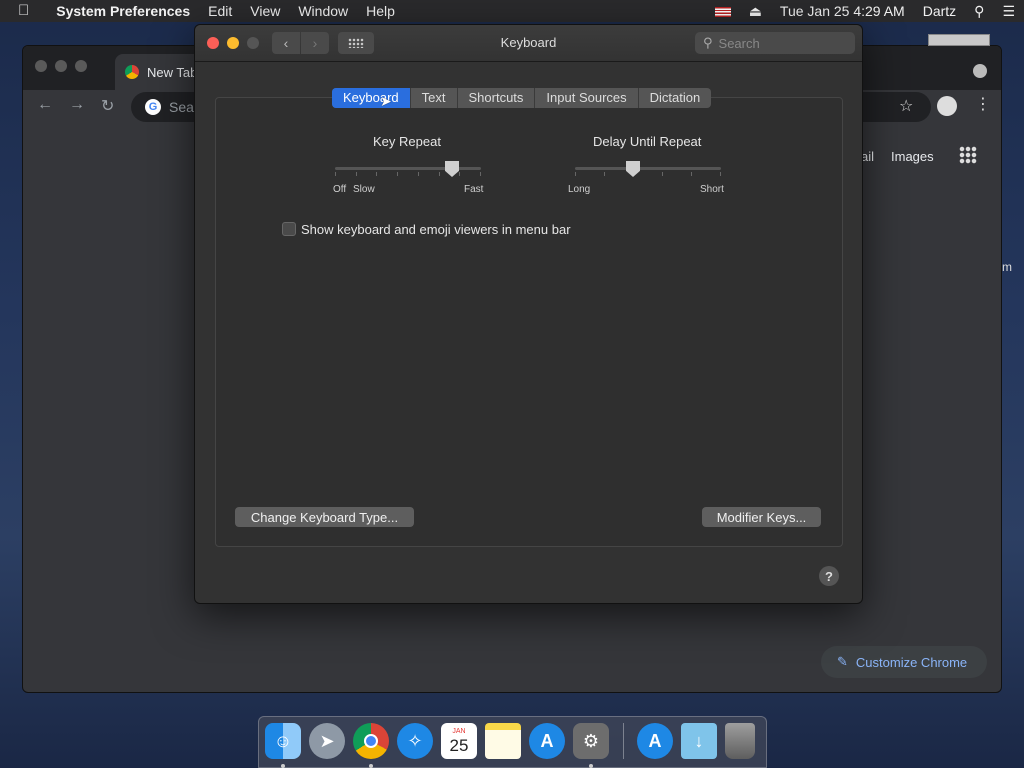  I want to click on desktop-thumbnail, so click(959, 40).